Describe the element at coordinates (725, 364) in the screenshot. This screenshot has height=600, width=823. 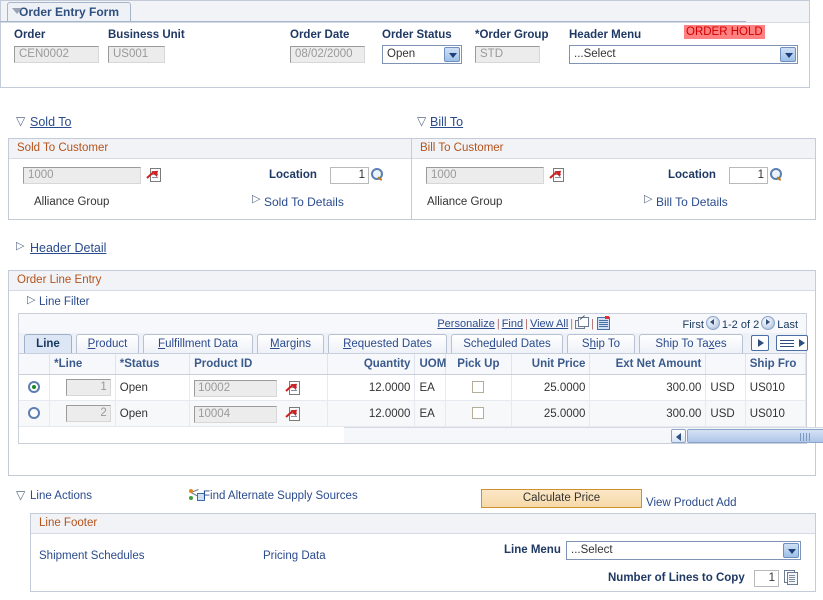
I see `col-currency` at that location.